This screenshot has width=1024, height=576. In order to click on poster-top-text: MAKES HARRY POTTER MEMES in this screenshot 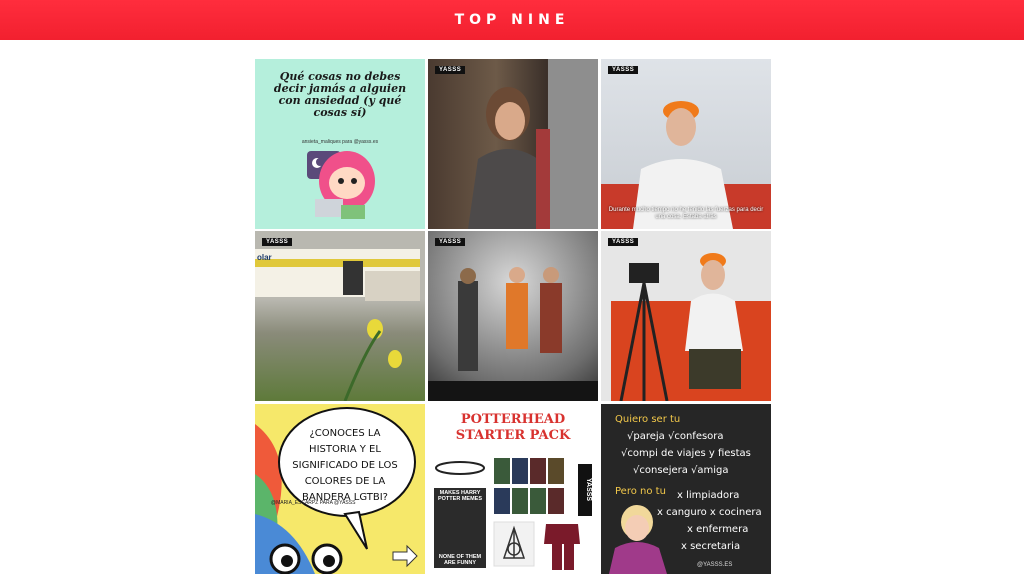, I will do `click(459, 496)`.